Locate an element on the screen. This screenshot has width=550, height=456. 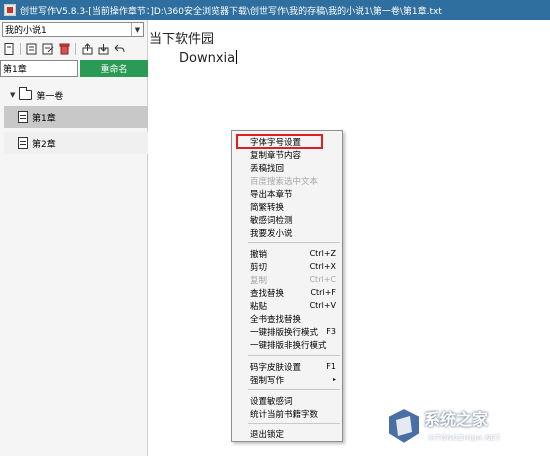
menu-item-format-wrap: 一键排版换行模式 F3 is located at coordinates (288, 331).